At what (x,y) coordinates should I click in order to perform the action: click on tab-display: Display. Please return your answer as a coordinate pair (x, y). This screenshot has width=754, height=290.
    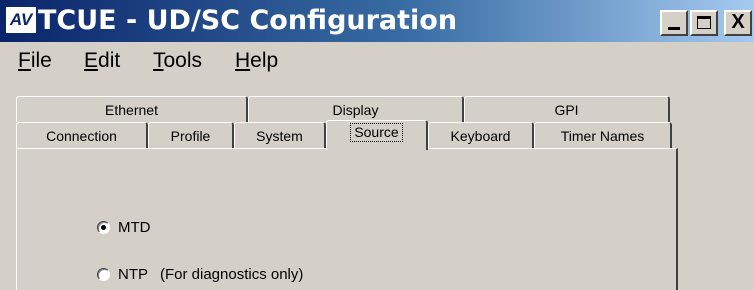
    Looking at the image, I should click on (356, 109).